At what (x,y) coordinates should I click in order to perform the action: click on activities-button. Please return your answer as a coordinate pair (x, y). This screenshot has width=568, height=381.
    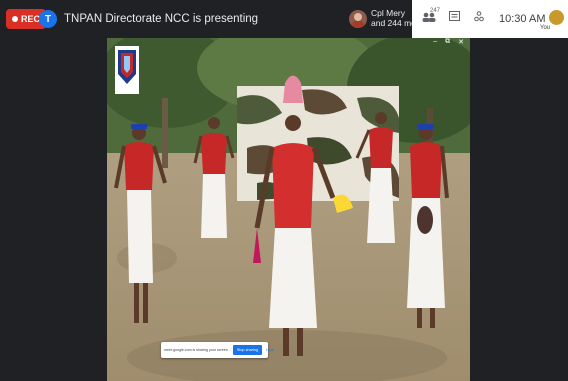
    Looking at the image, I should click on (479, 19).